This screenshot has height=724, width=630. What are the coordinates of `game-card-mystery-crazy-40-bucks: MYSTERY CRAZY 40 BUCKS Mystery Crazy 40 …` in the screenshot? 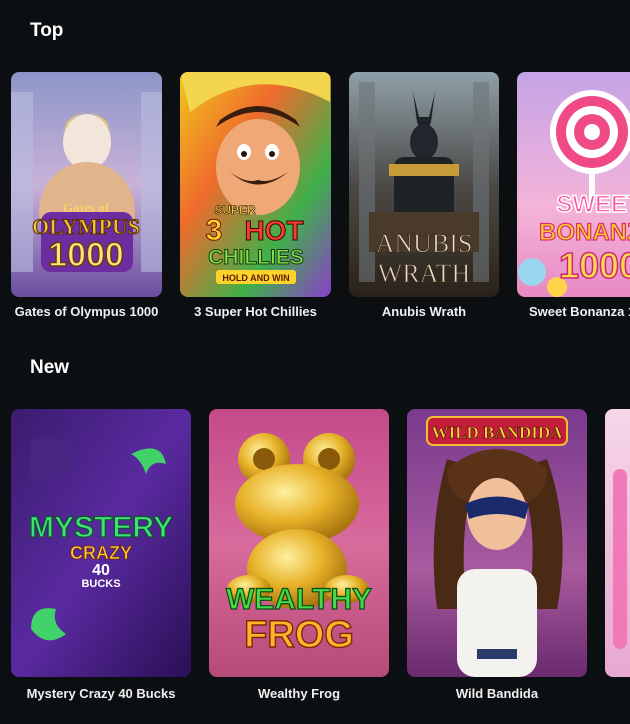 It's located at (101, 559).